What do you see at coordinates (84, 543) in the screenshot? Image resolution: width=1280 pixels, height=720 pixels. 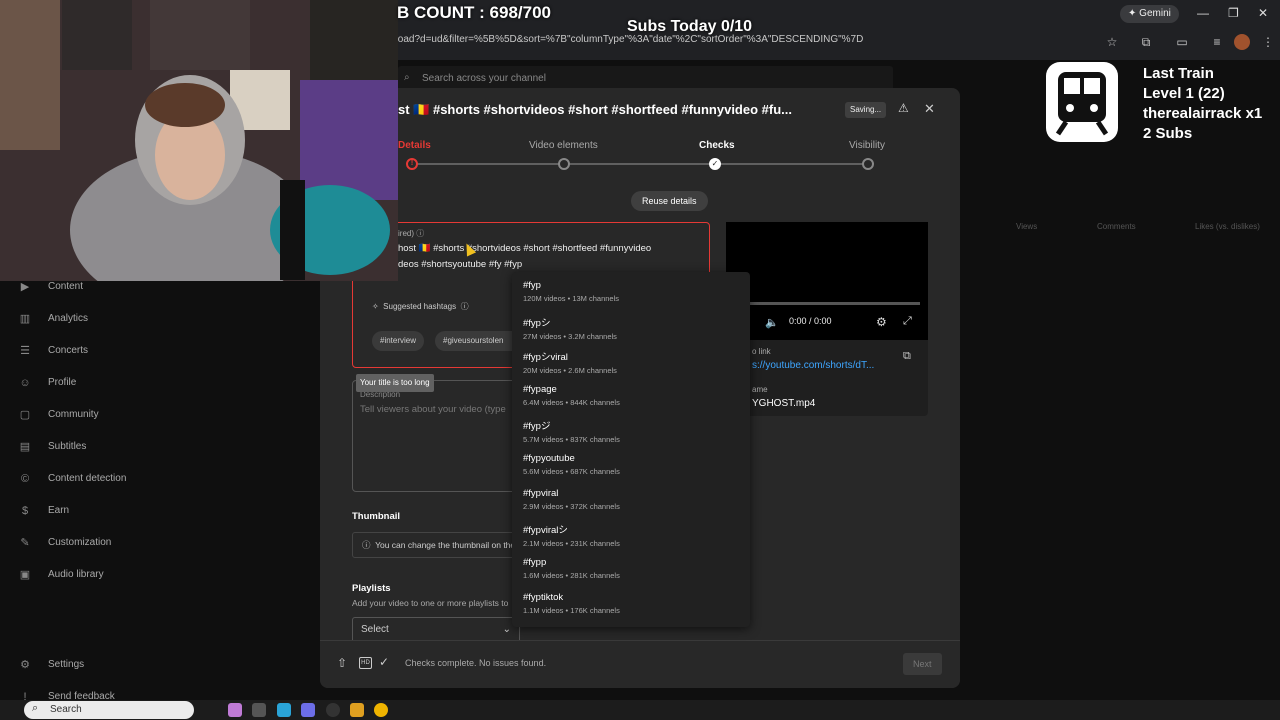 I see `sidebar-item-customization: ✎ Customization` at bounding box center [84, 543].